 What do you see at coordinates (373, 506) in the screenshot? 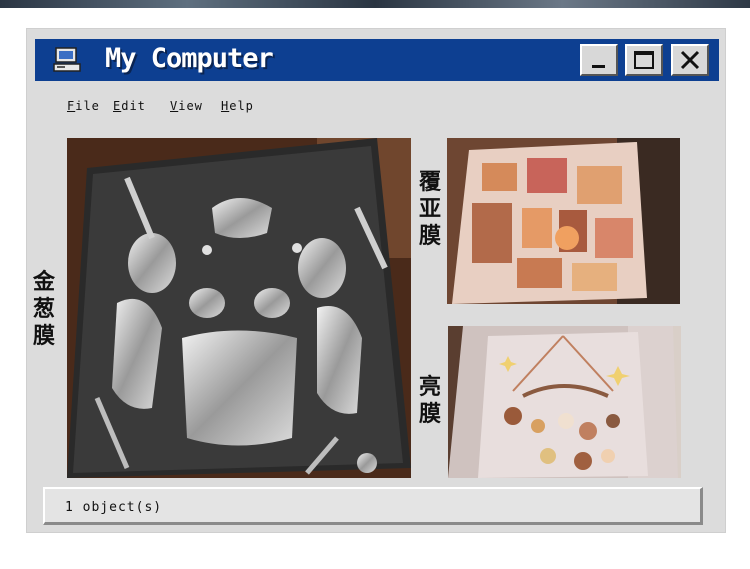
I see `status-bar: 1 object(s)` at bounding box center [373, 506].